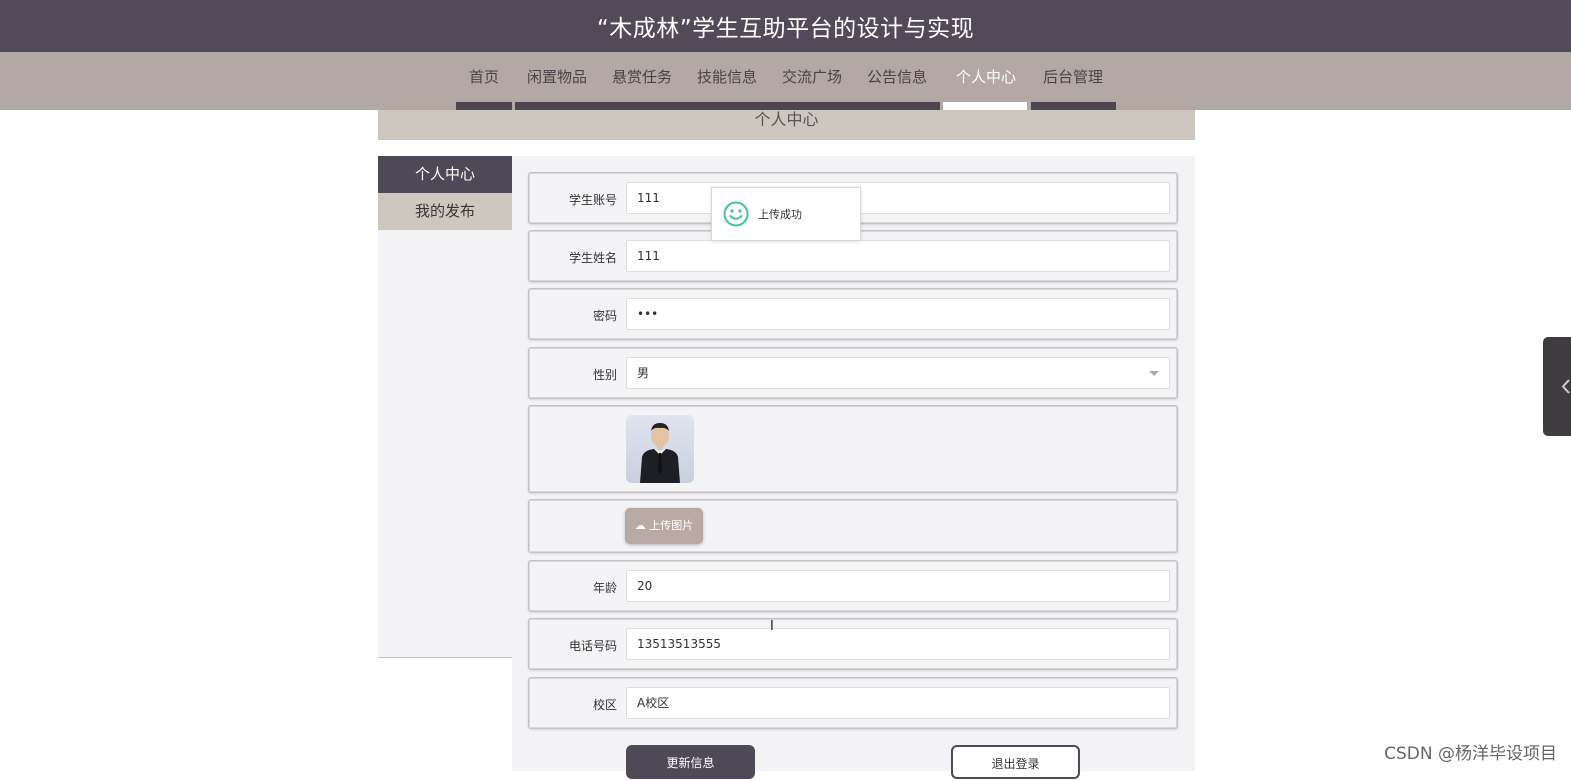 This screenshot has height=781, width=1571. Describe the element at coordinates (643, 373) in the screenshot. I see `gender-selected-value: 男` at that location.